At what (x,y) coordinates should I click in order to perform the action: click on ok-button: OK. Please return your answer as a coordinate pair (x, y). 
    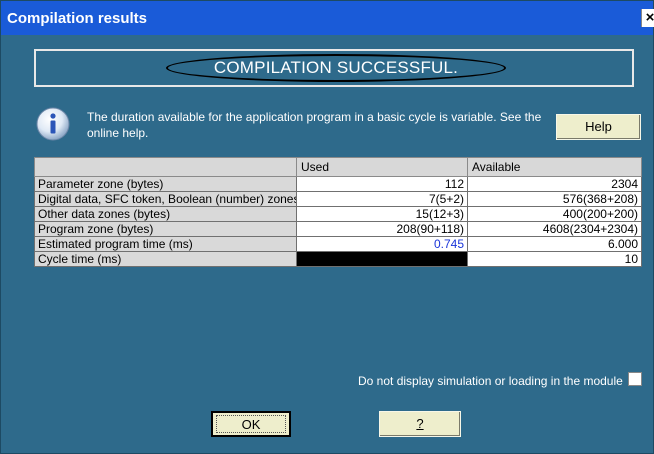
    Looking at the image, I should click on (251, 424).